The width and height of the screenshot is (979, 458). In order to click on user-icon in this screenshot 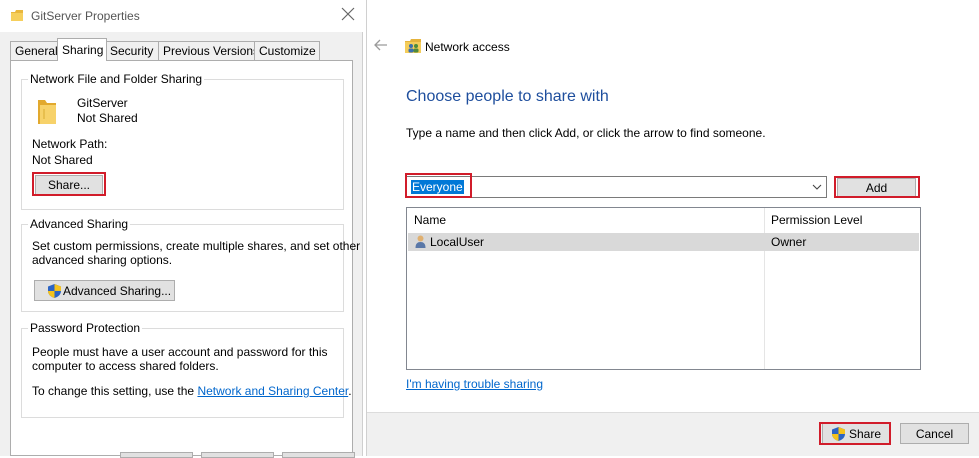, I will do `click(420, 241)`.